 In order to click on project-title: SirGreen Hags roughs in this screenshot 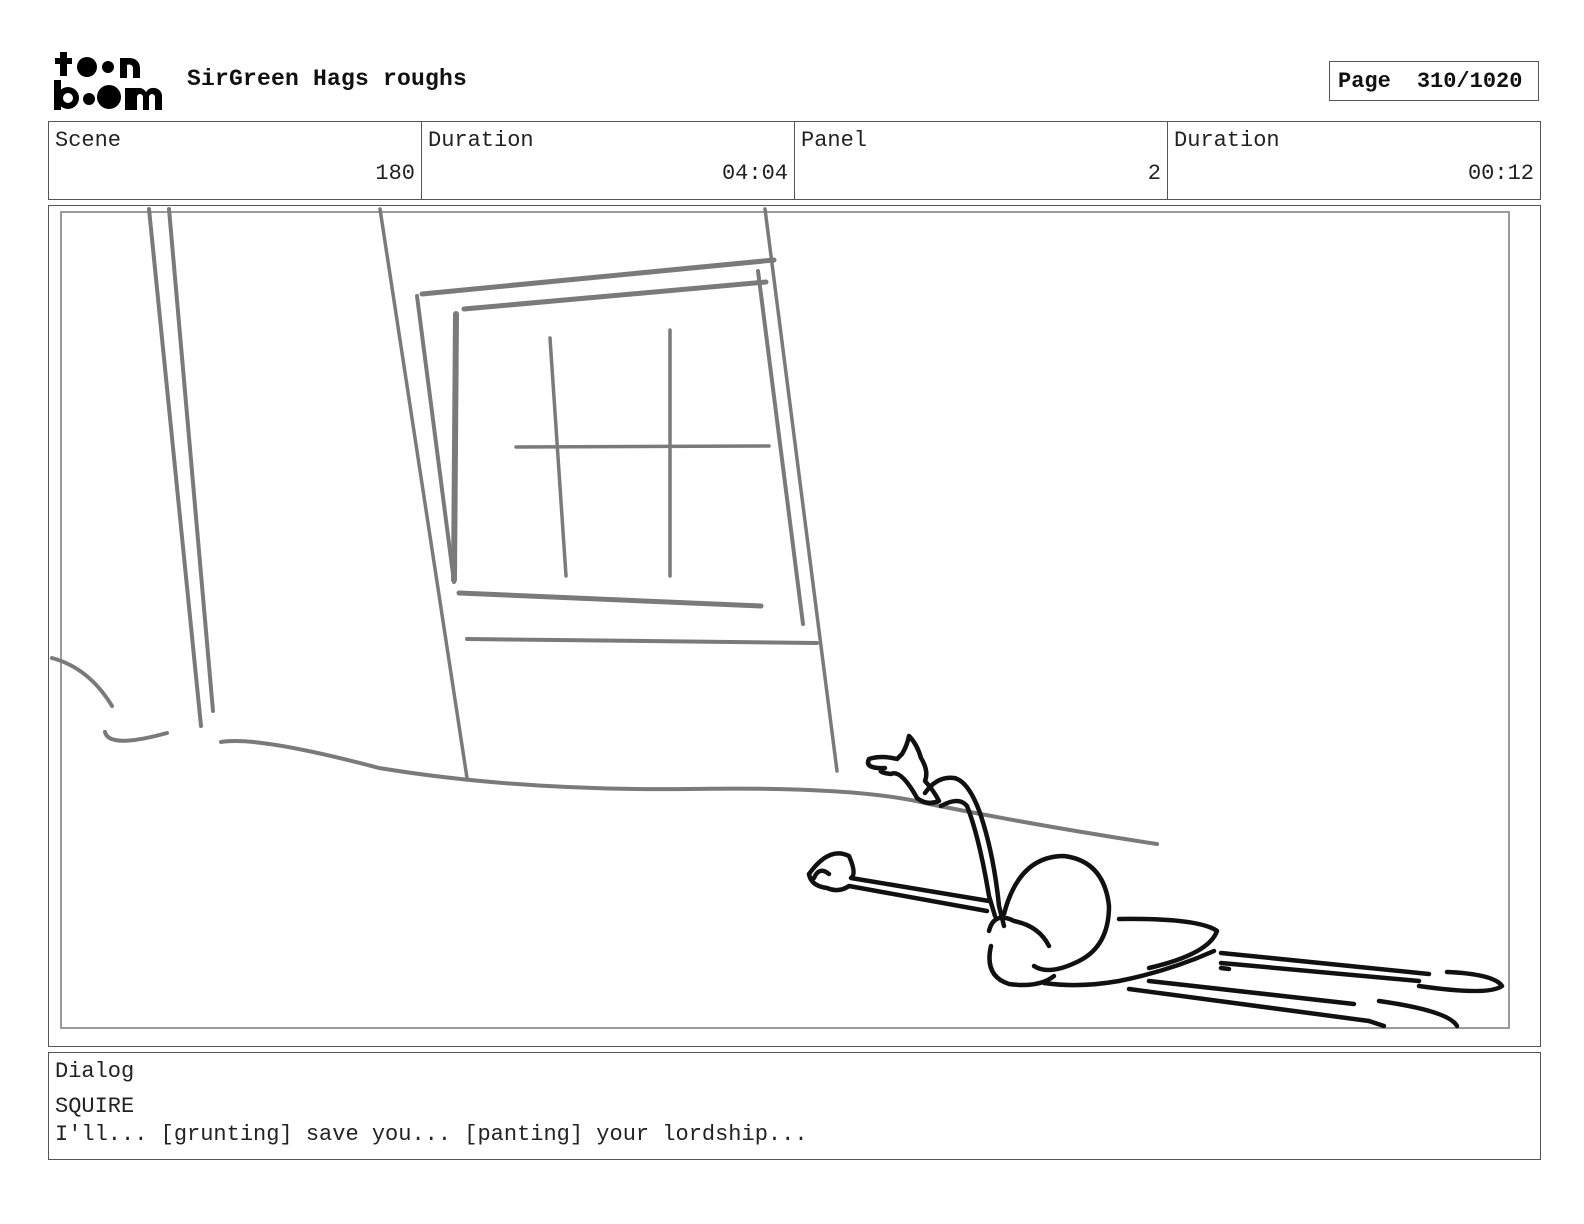, I will do `click(327, 79)`.